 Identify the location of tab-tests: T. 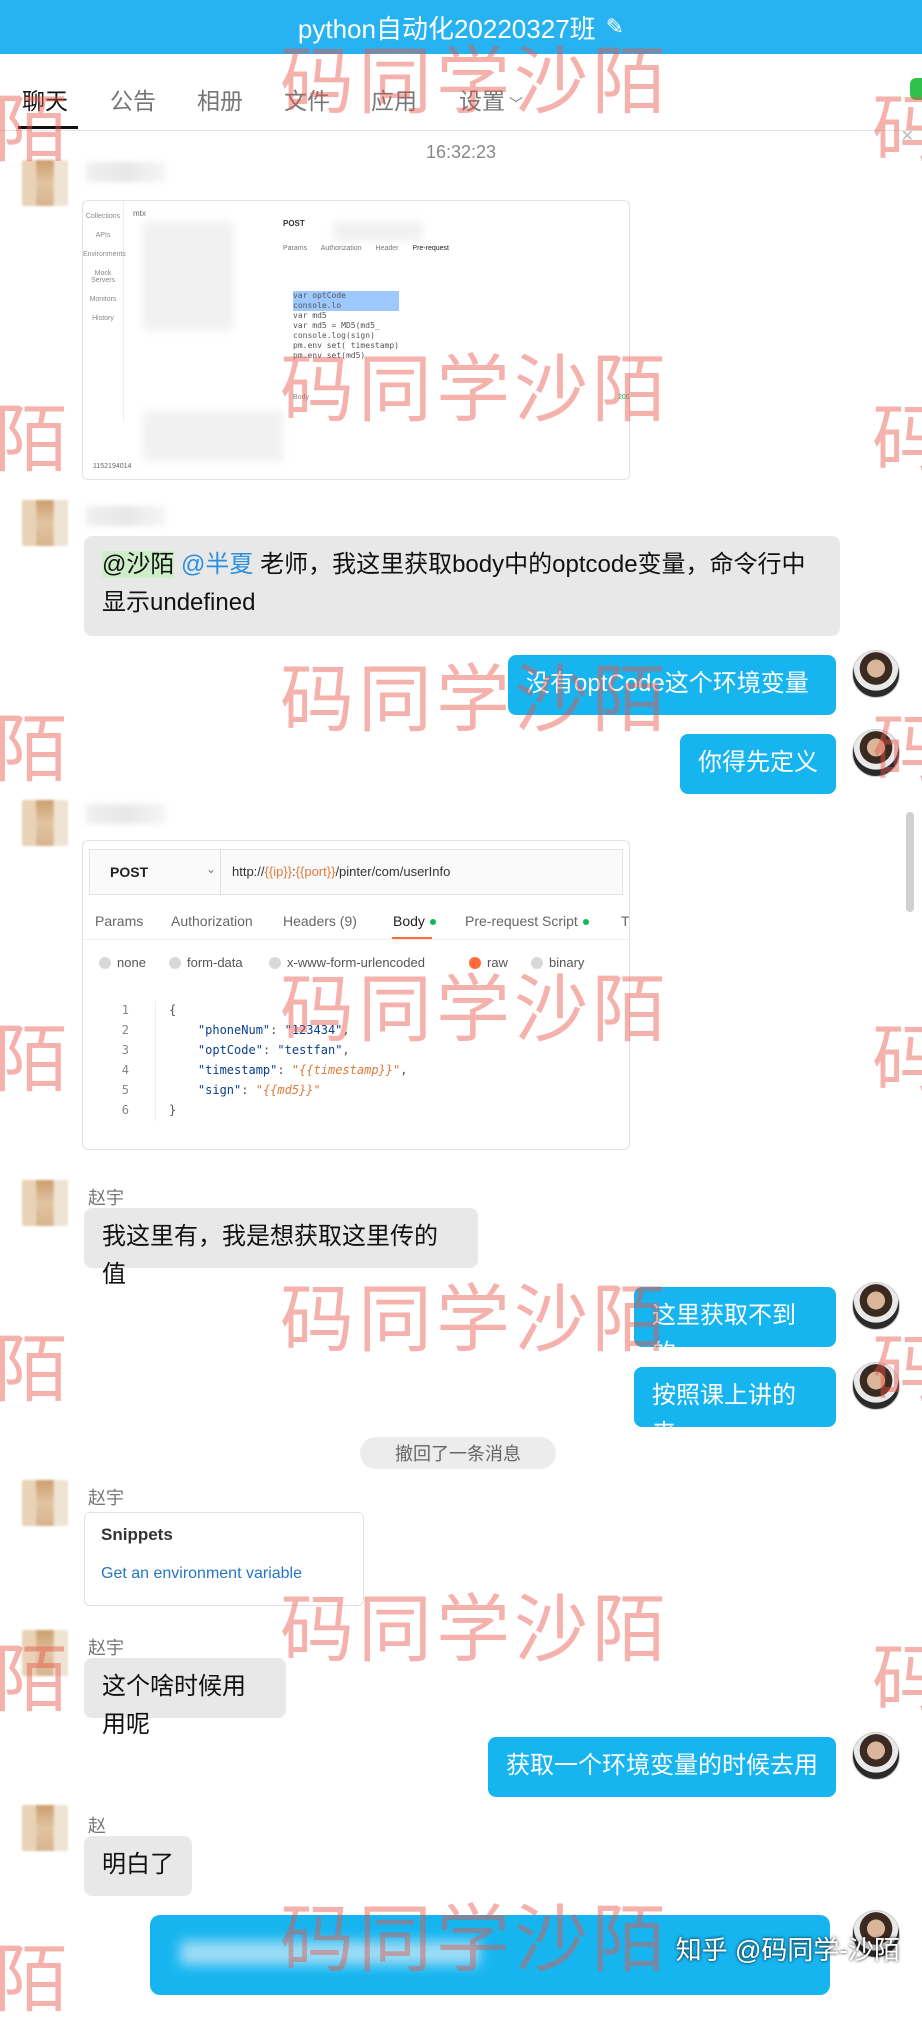
(625, 921).